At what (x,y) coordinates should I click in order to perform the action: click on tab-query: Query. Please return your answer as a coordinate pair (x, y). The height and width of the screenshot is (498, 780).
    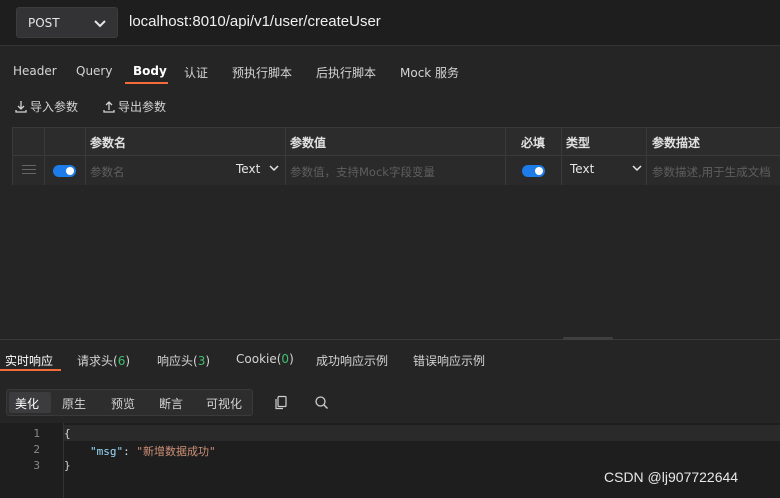
    Looking at the image, I should click on (94, 71).